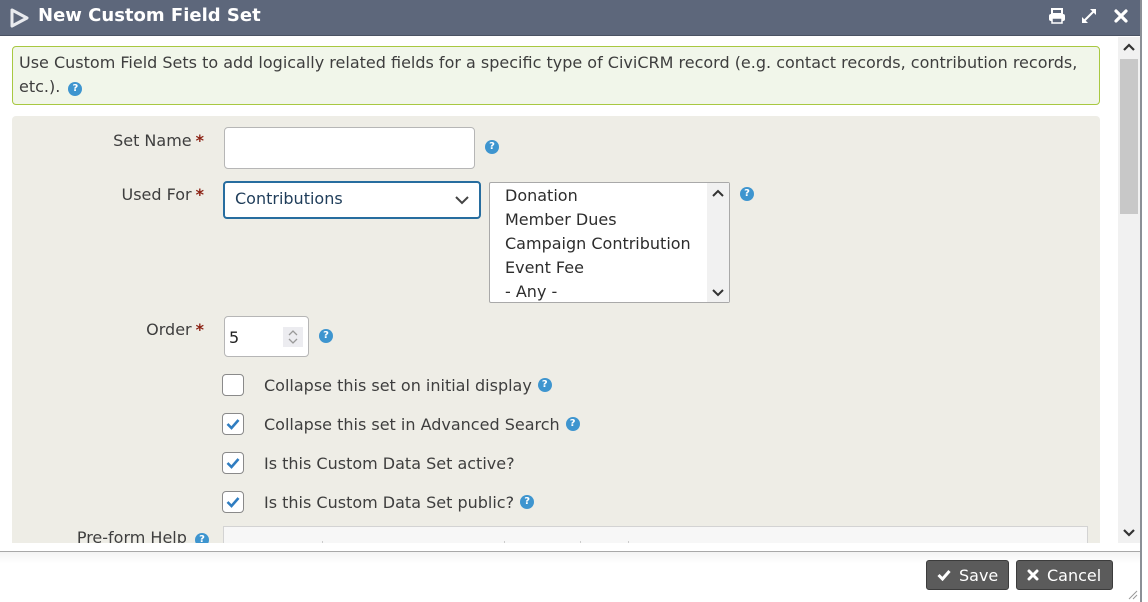 The image size is (1148, 602). I want to click on cancel-button: Cancel, so click(1064, 575).